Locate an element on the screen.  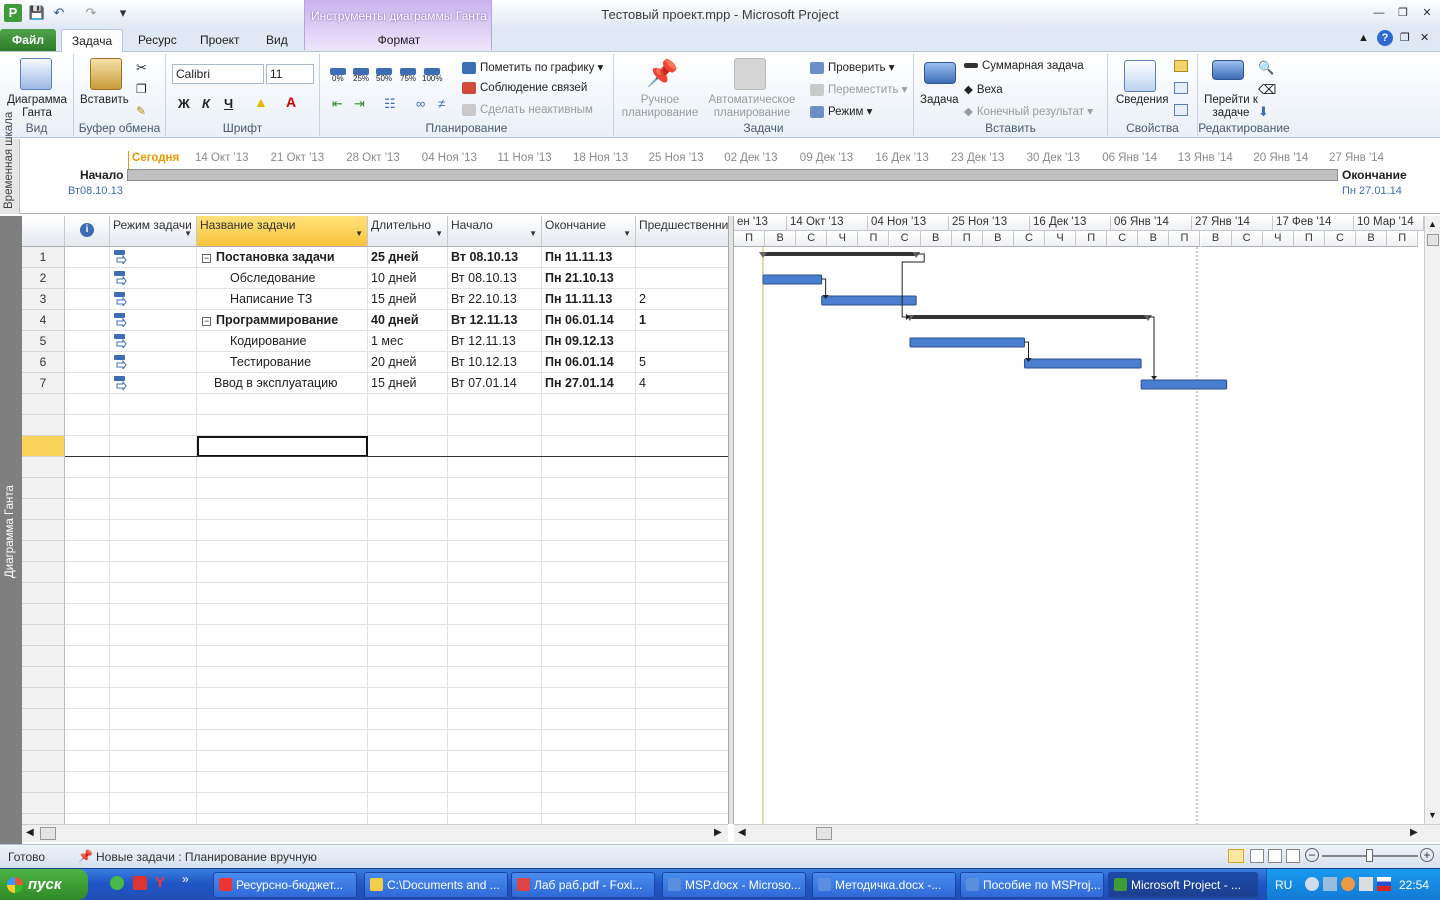
bold-button: Ж is located at coordinates (184, 103).